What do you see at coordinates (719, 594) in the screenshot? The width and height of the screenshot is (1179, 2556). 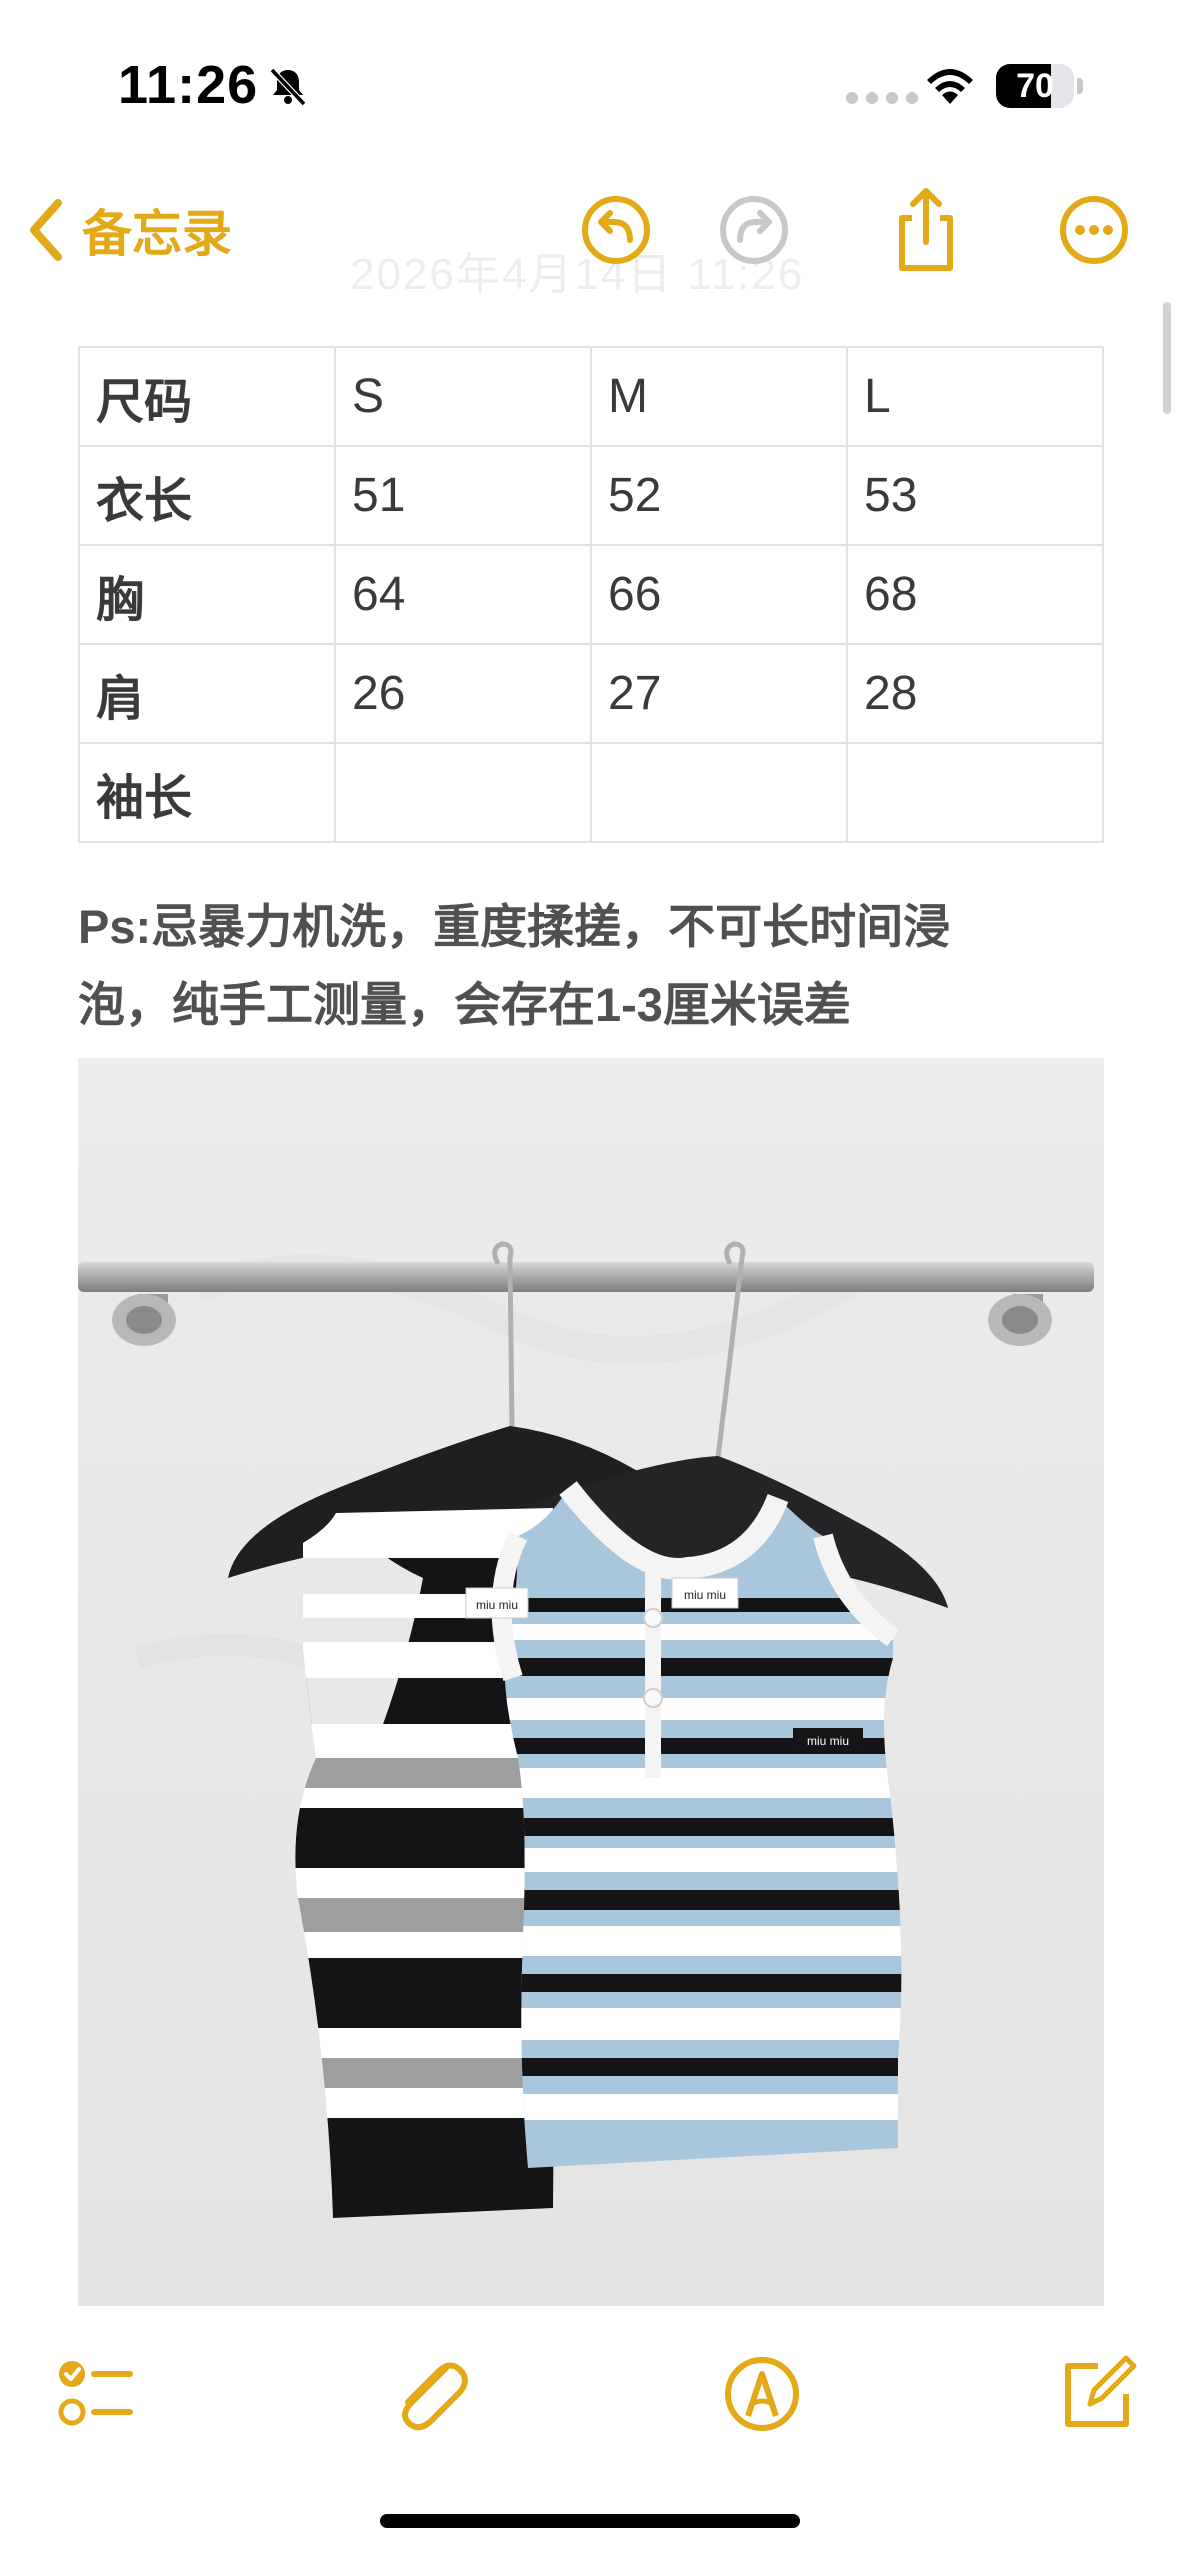 I see `table-cell: 66` at bounding box center [719, 594].